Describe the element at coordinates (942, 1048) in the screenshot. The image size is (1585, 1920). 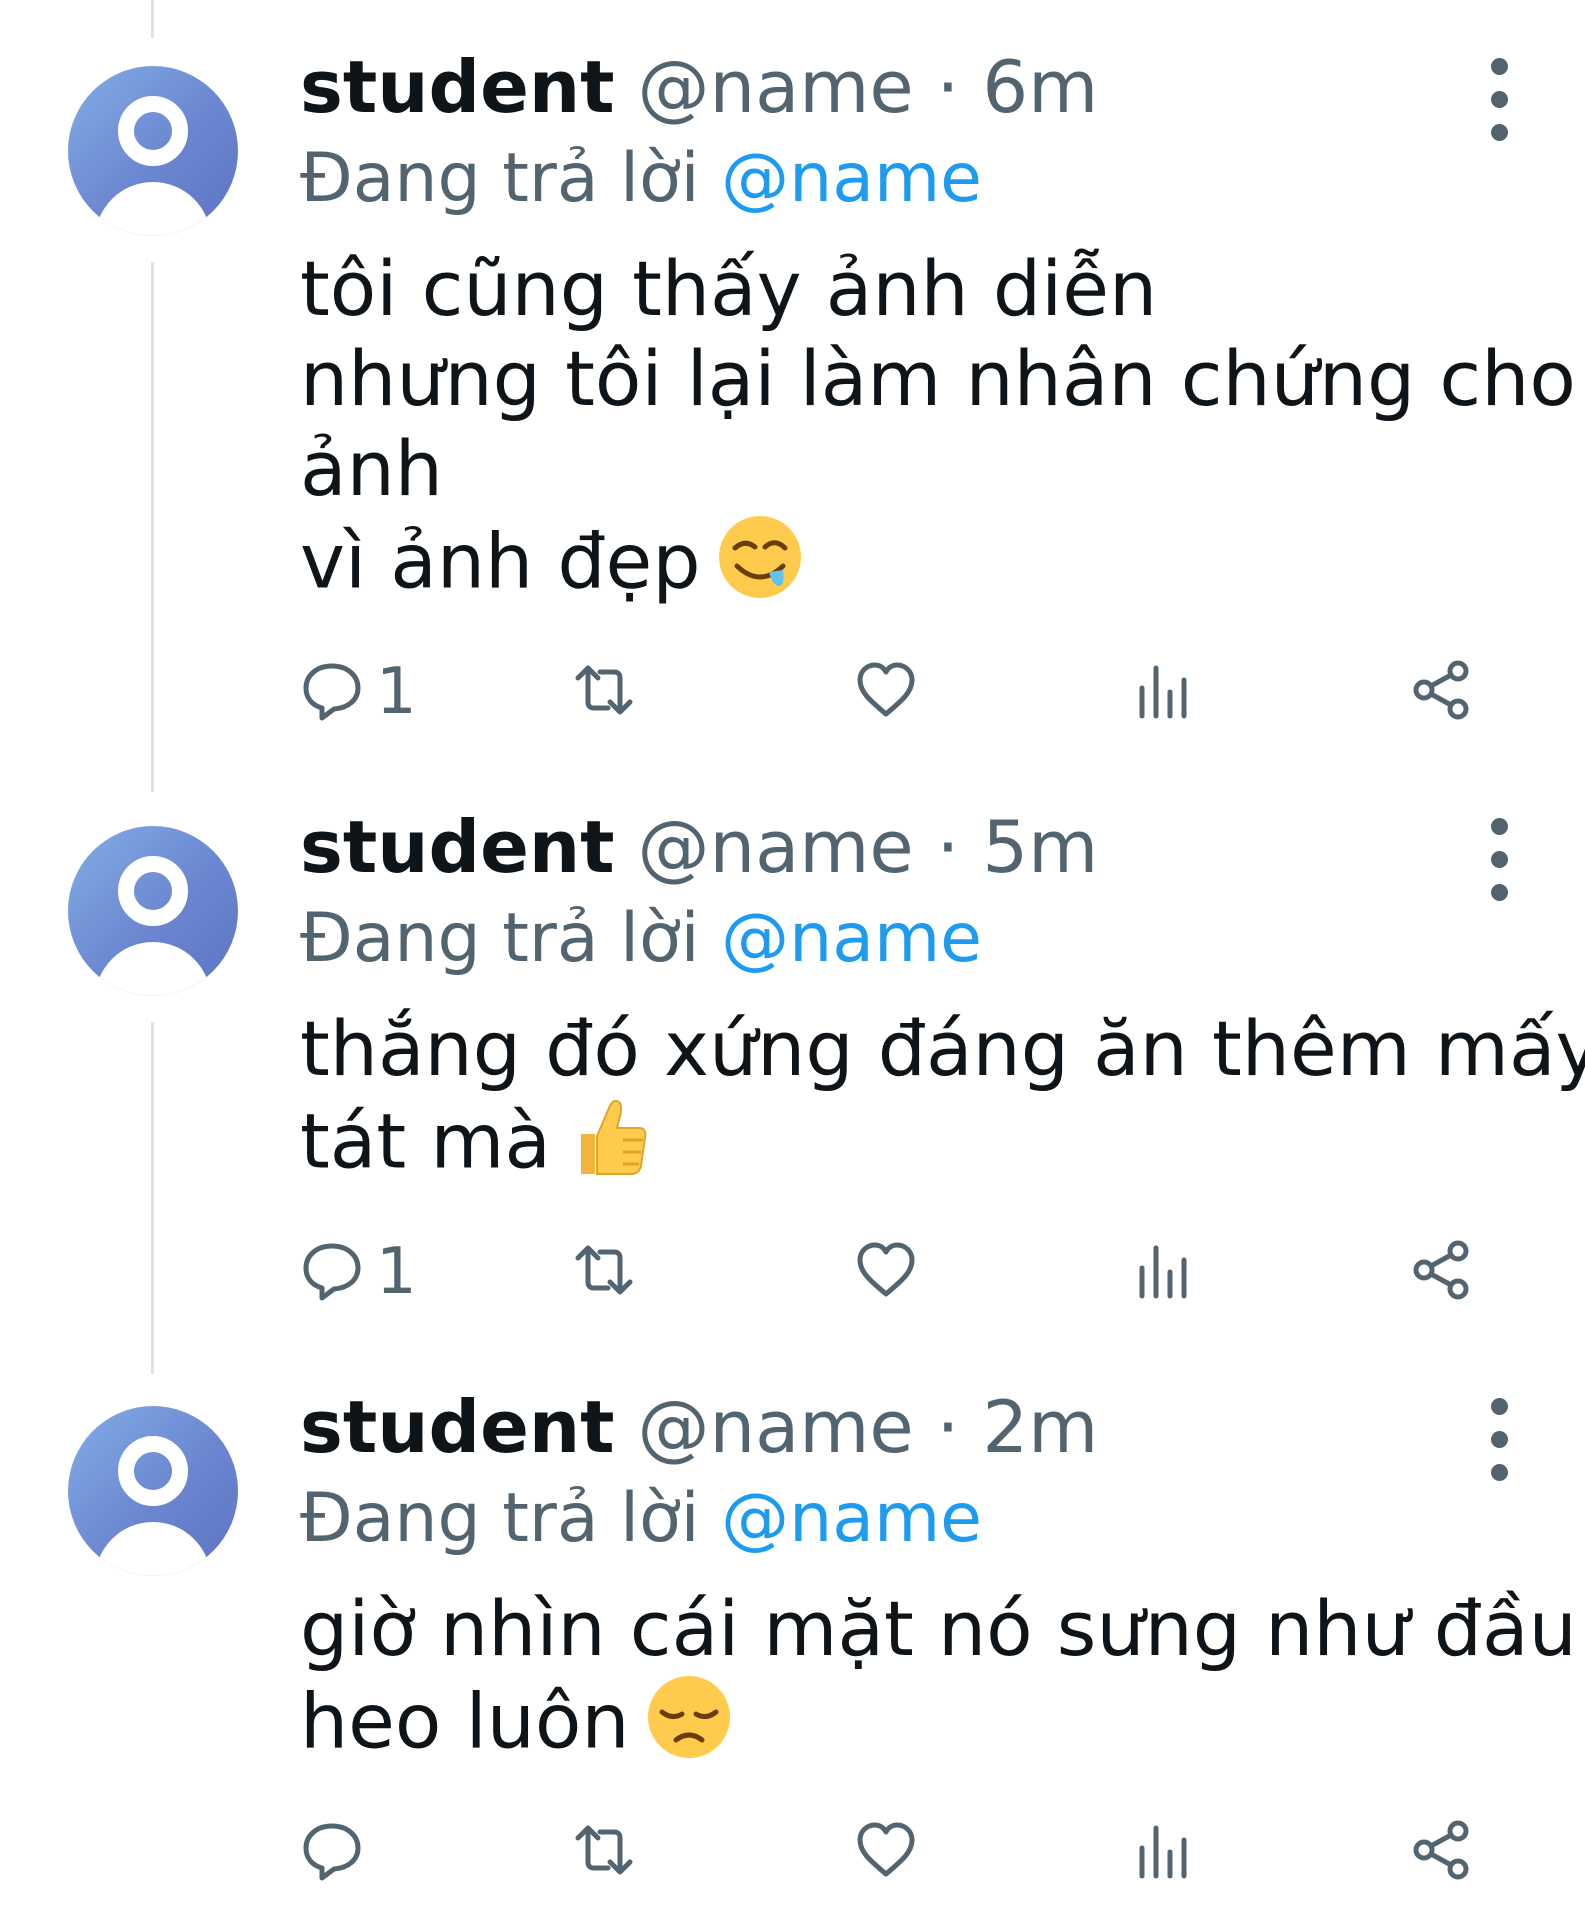
I see `tweet-line: thắng đó xứng đáng ăn thêm mấy` at that location.